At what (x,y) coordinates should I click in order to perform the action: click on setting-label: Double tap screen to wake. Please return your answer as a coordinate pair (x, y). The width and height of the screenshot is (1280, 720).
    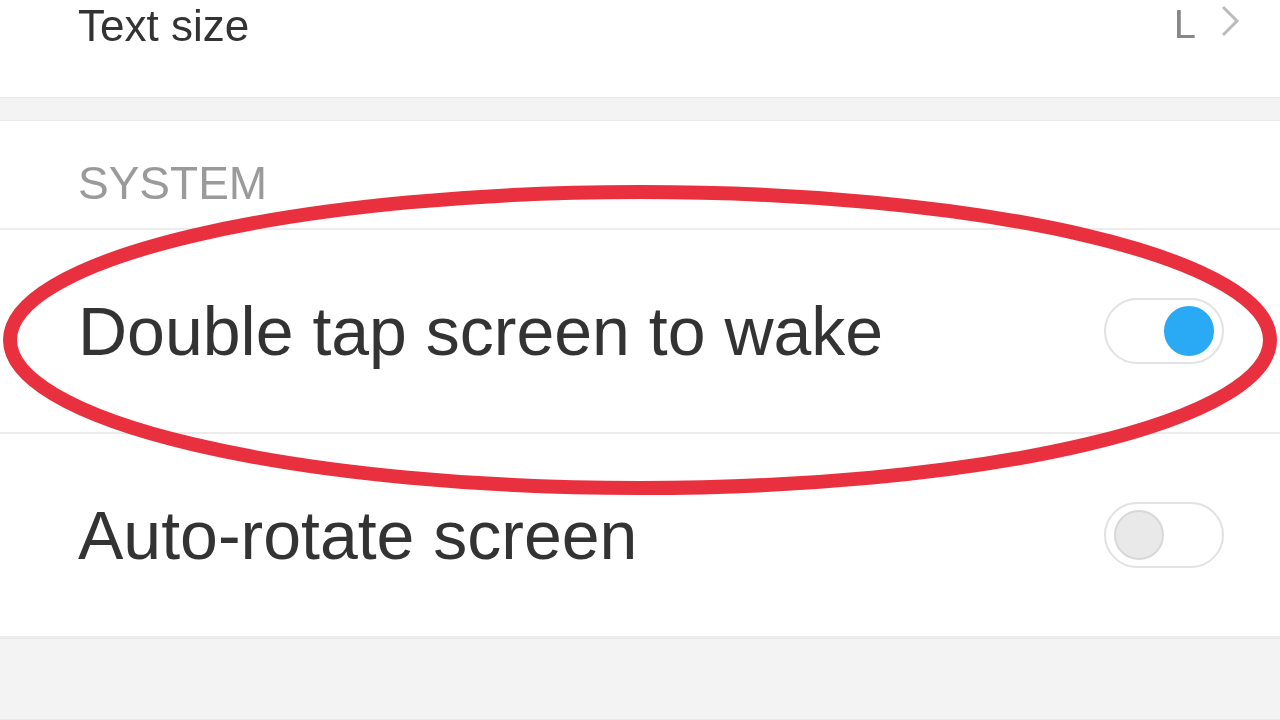
    Looking at the image, I should click on (481, 331).